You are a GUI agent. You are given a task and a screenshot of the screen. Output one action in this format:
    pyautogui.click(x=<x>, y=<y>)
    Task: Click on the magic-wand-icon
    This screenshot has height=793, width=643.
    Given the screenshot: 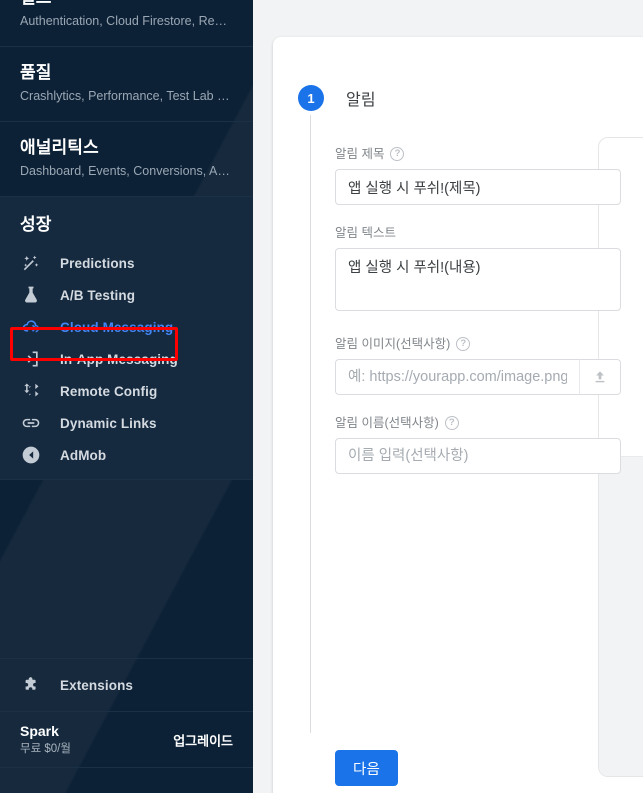 What is the action you would take?
    pyautogui.click(x=31, y=263)
    